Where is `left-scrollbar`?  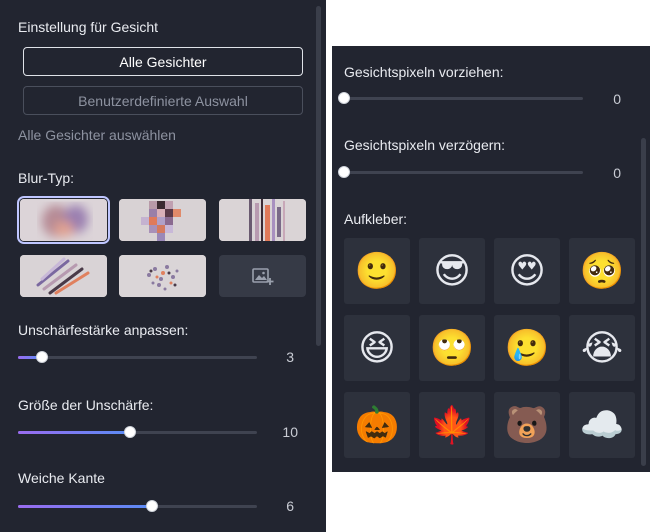 left-scrollbar is located at coordinates (318, 176).